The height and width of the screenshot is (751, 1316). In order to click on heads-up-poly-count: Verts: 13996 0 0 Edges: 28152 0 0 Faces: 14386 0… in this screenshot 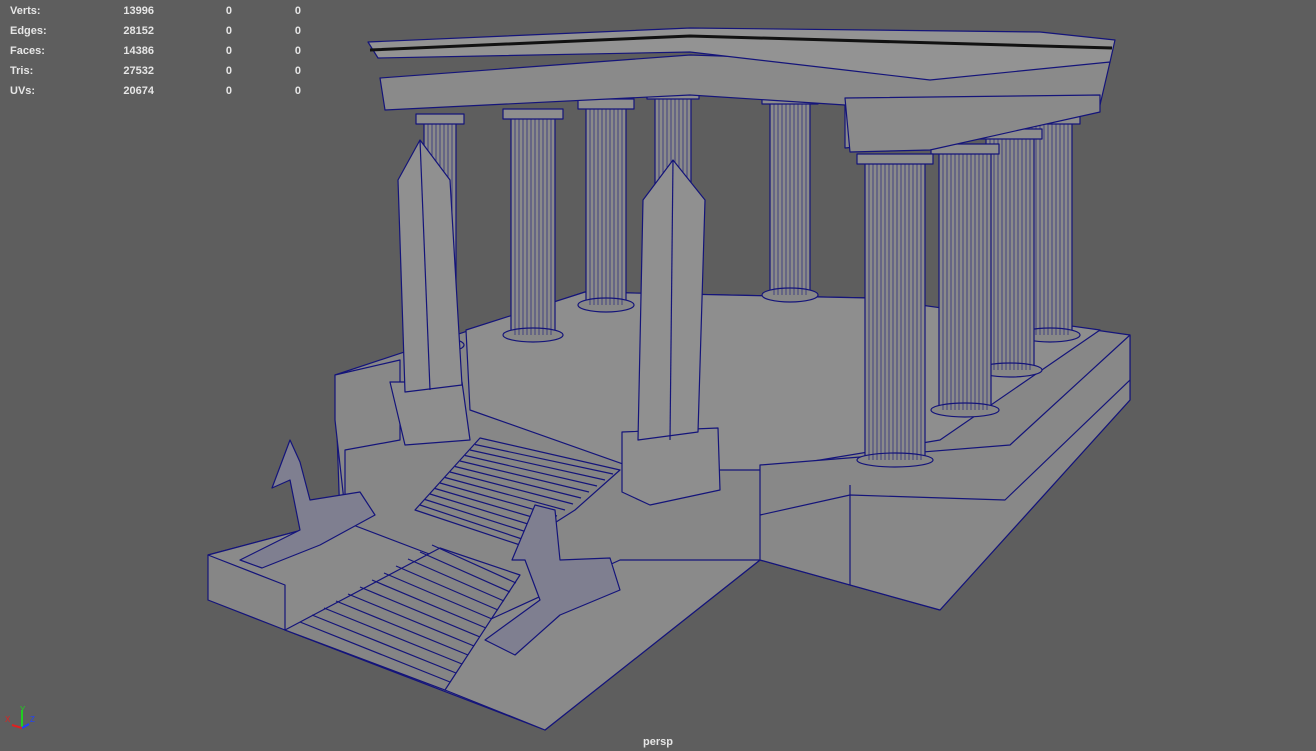, I will do `click(155, 51)`.